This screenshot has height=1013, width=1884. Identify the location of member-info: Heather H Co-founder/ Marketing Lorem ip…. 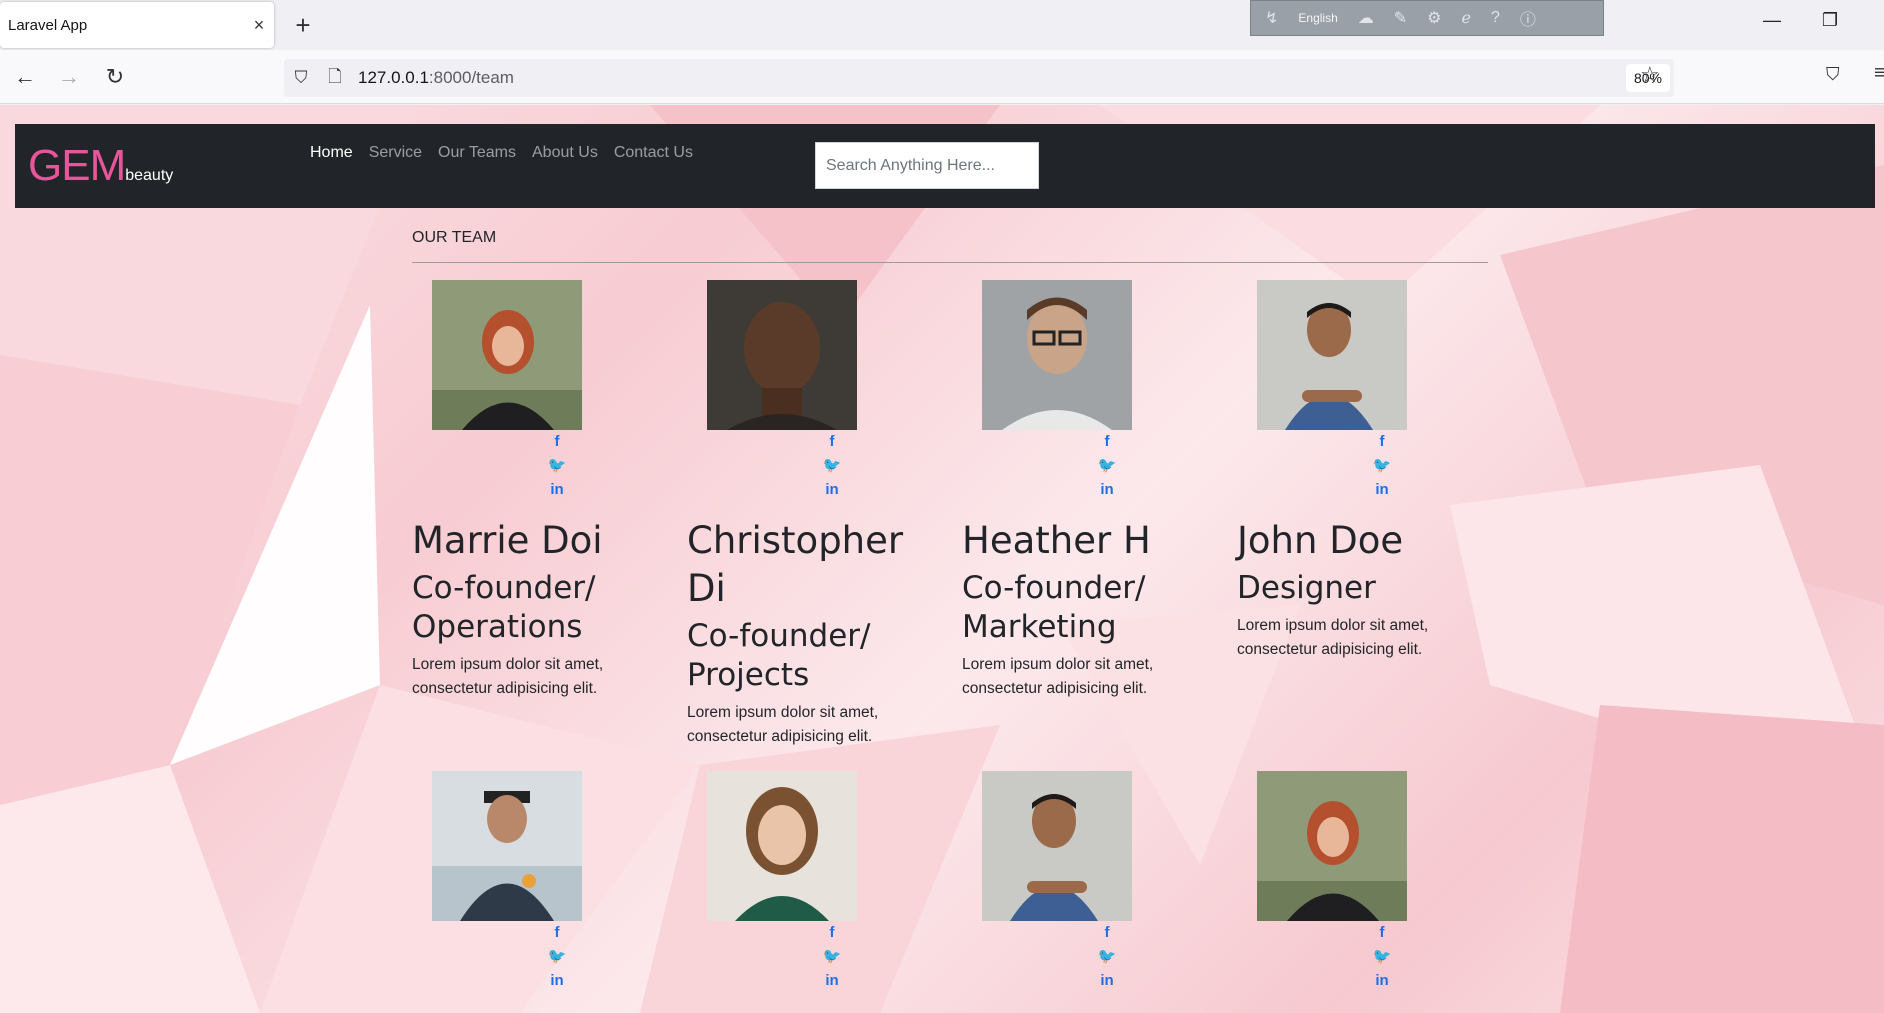
(1092, 609).